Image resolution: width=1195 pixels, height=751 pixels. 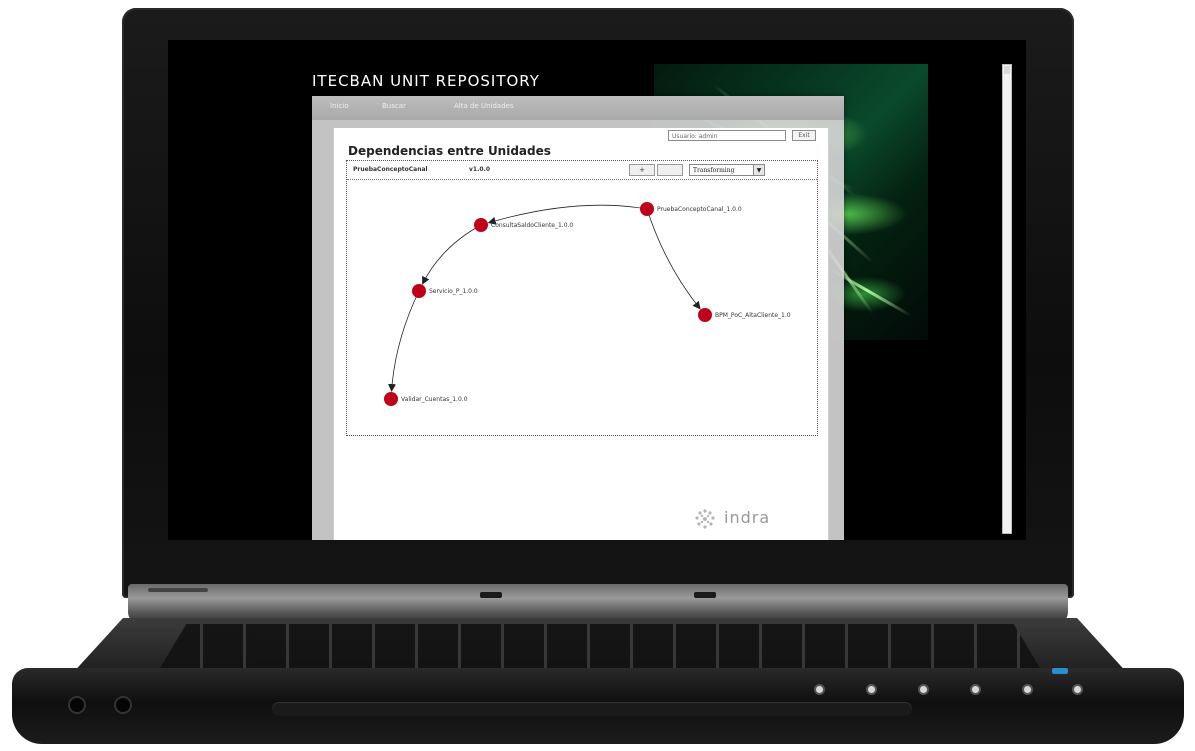 I want to click on indra-logo-text: indra, so click(x=747, y=517).